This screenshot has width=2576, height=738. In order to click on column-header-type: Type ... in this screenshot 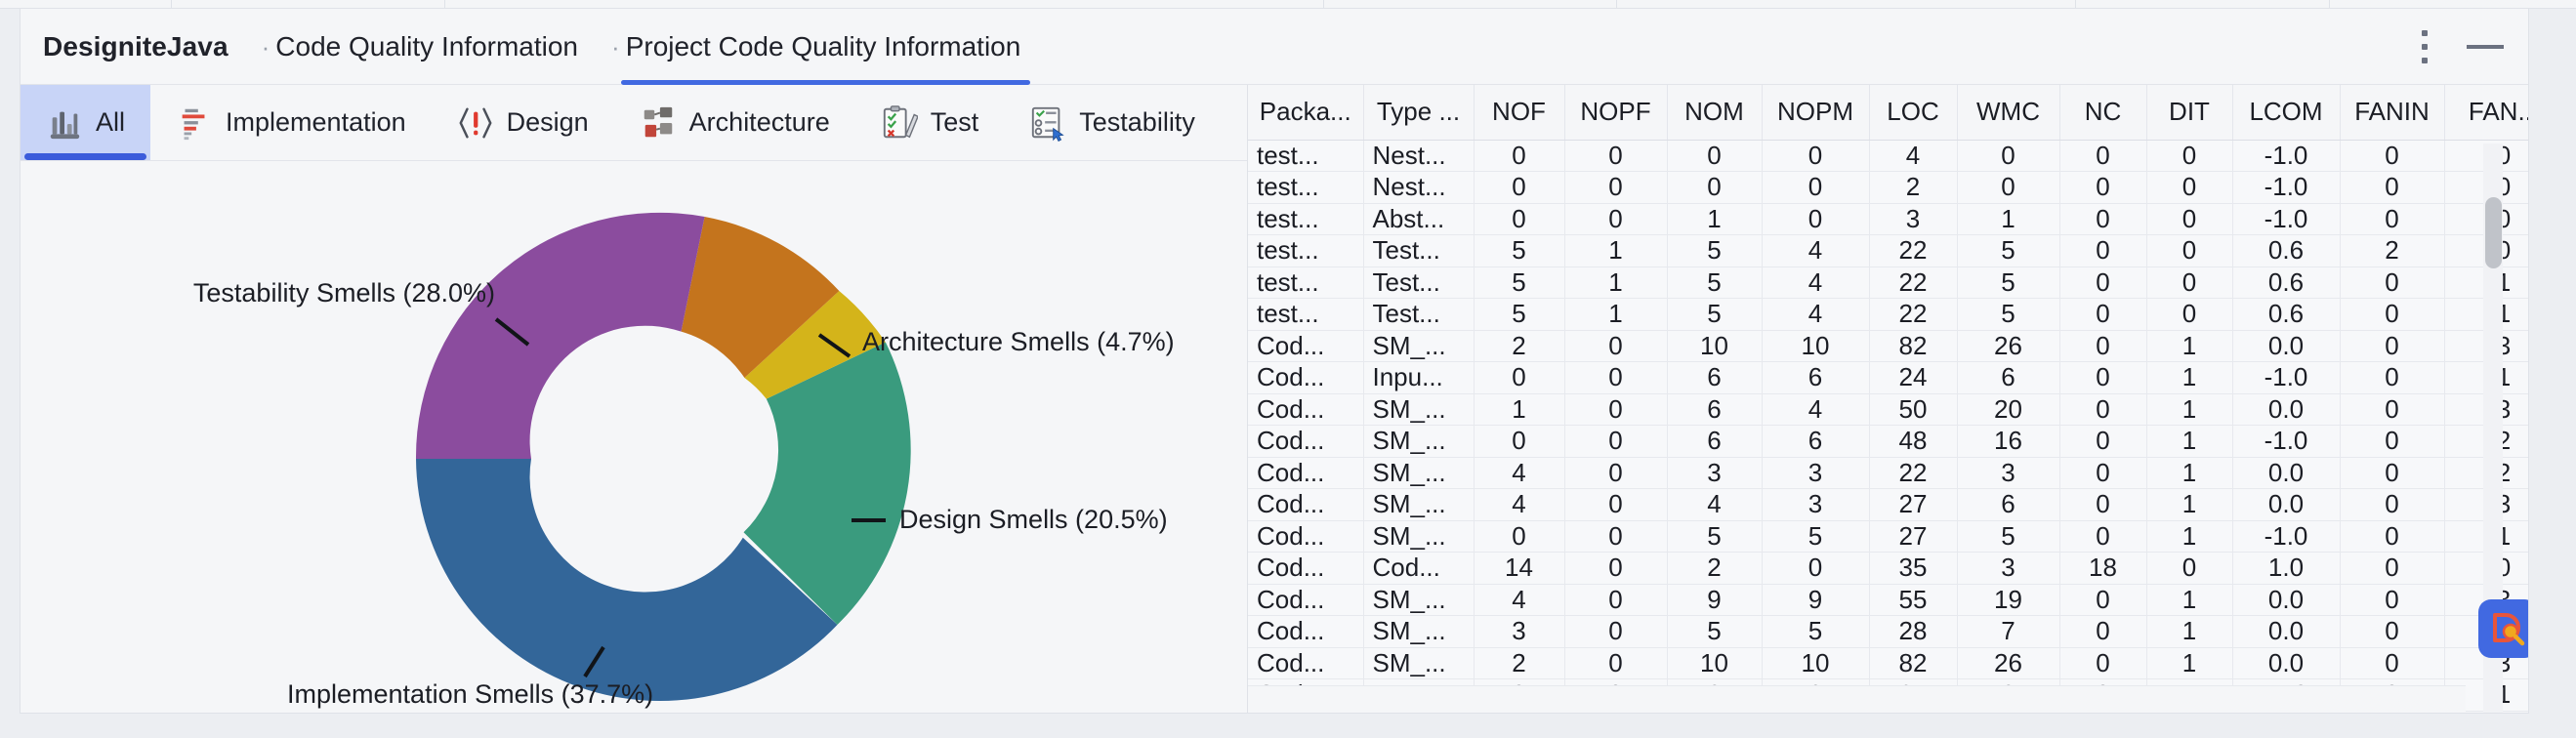, I will do `click(1419, 113)`.